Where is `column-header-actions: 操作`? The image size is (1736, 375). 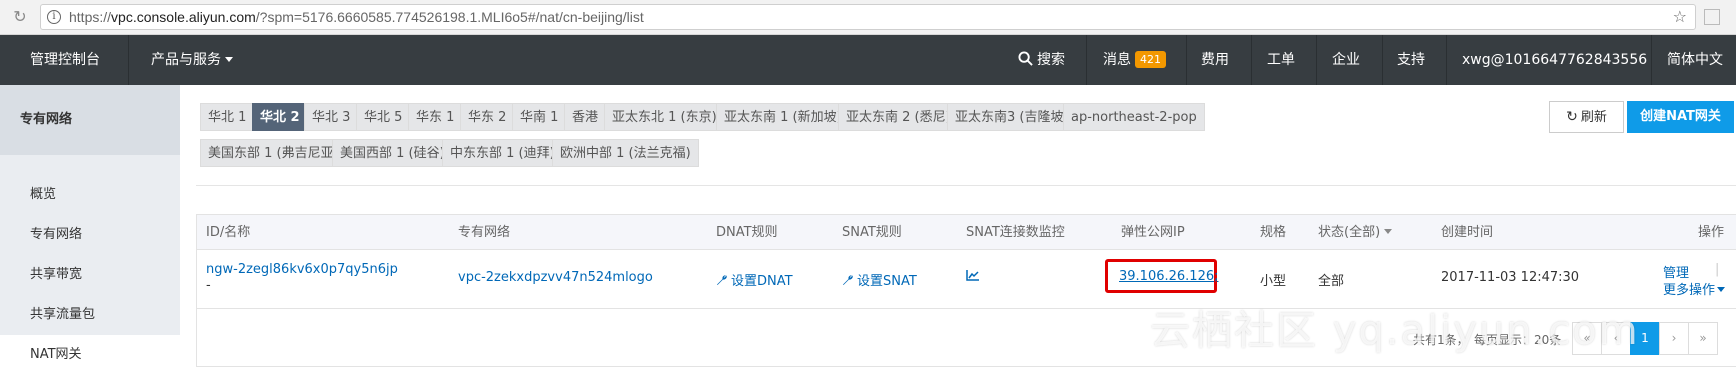
column-header-actions: 操作 is located at coordinates (1711, 232).